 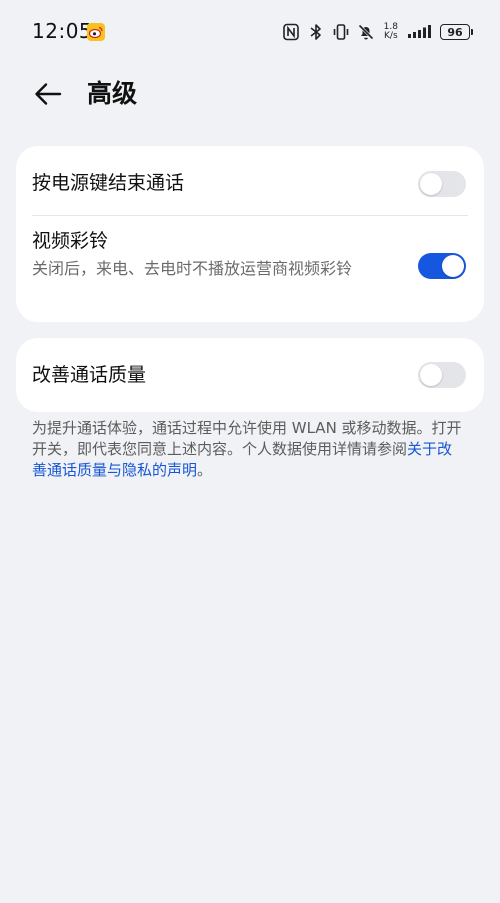 I want to click on weibo-icon, so click(x=96, y=32).